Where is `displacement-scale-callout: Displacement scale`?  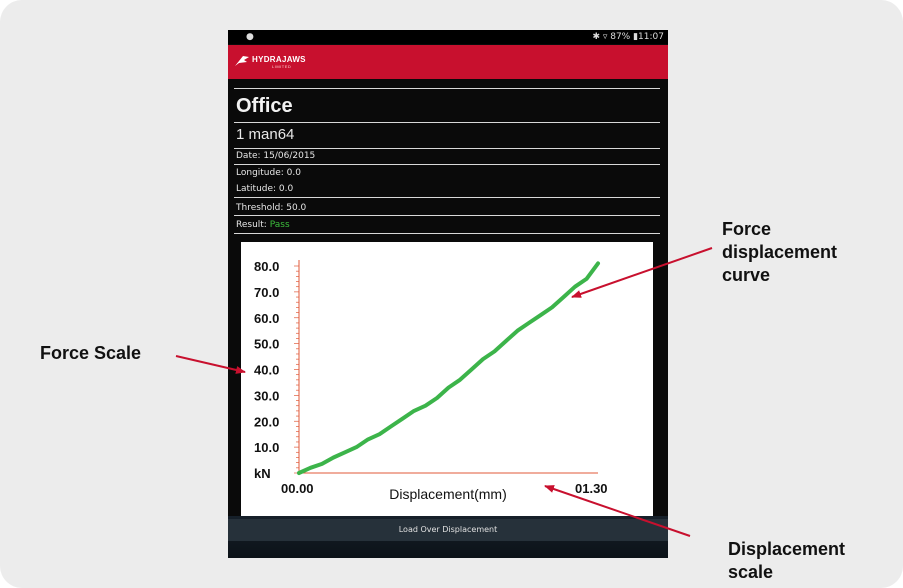 displacement-scale-callout: Displacement scale is located at coordinates (786, 561).